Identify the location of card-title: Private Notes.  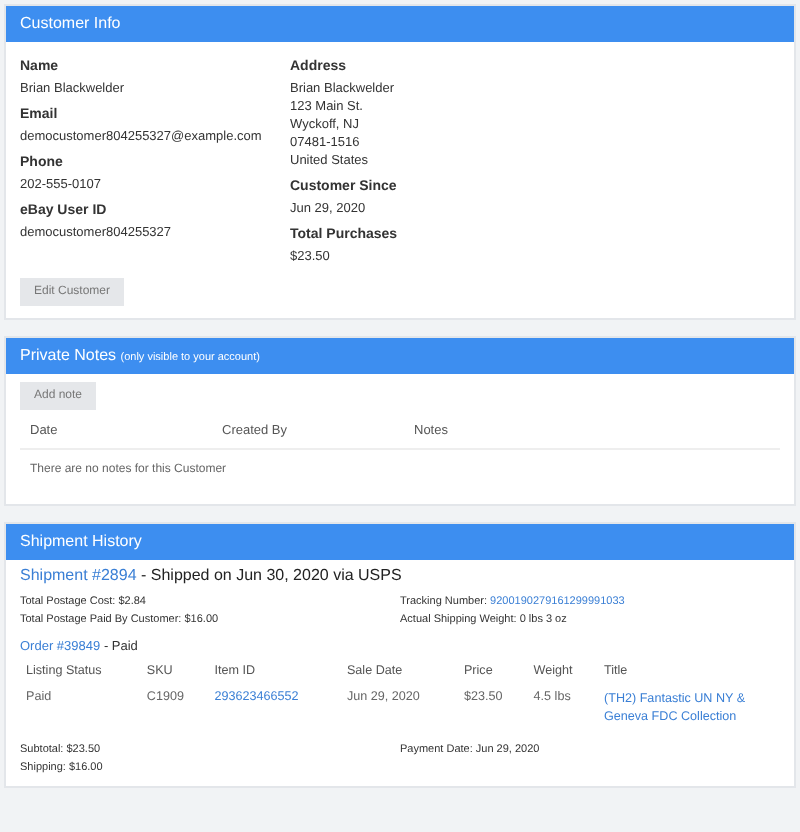
(68, 355).